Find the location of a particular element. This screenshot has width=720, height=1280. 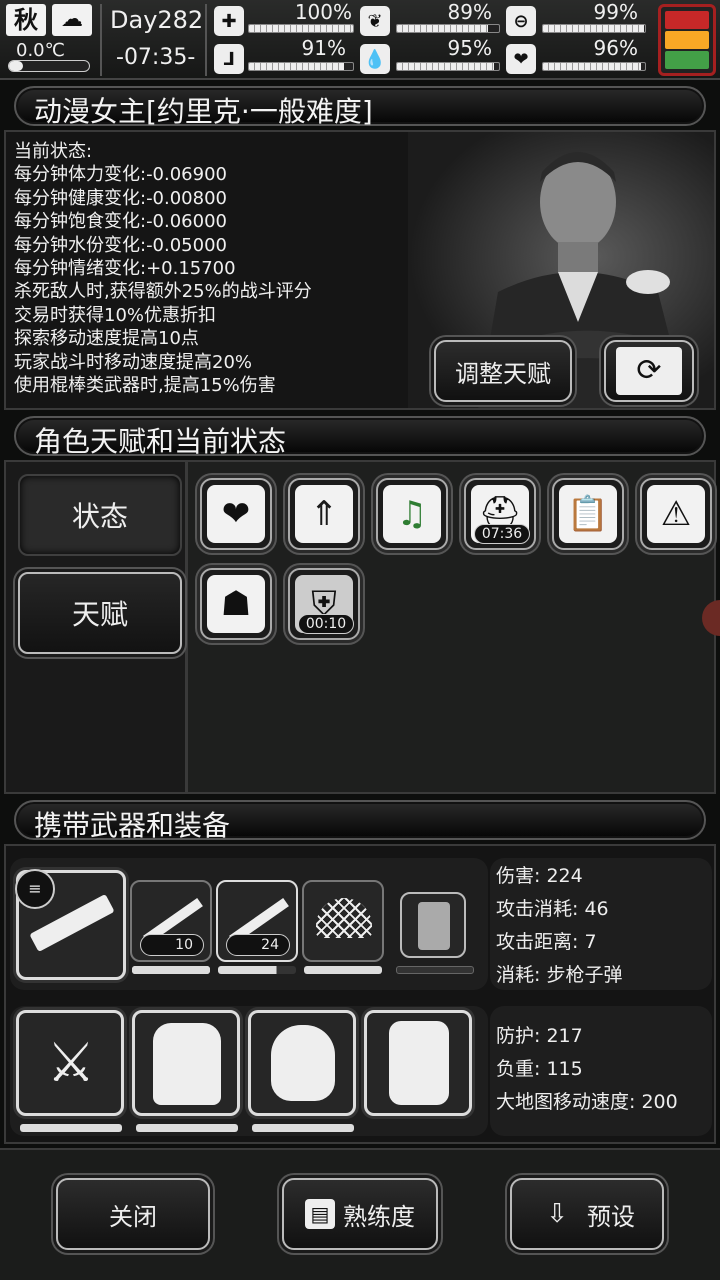

weapon-damage: 伤害: 224 is located at coordinates (539, 876).